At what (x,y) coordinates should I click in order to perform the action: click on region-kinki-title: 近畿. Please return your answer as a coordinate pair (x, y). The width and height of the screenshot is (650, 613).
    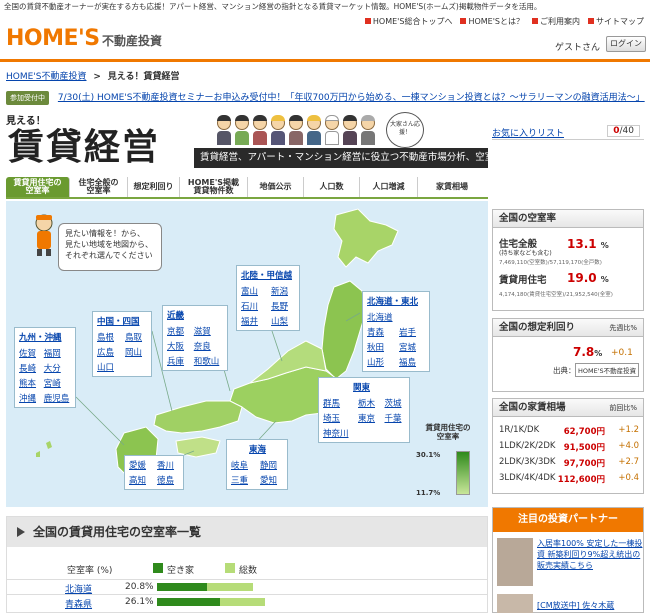
    Looking at the image, I should click on (195, 315).